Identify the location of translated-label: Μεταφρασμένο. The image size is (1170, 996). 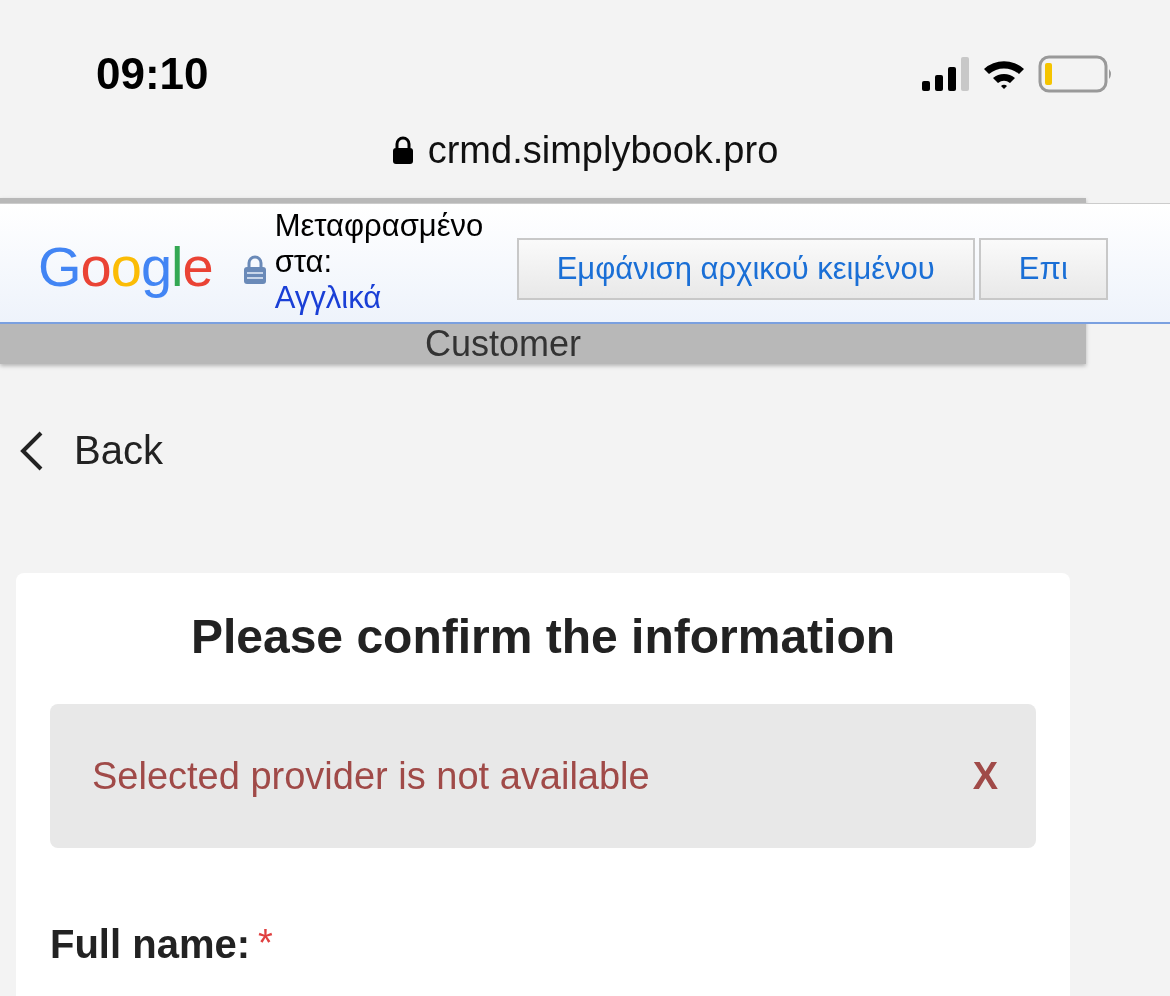
(379, 226).